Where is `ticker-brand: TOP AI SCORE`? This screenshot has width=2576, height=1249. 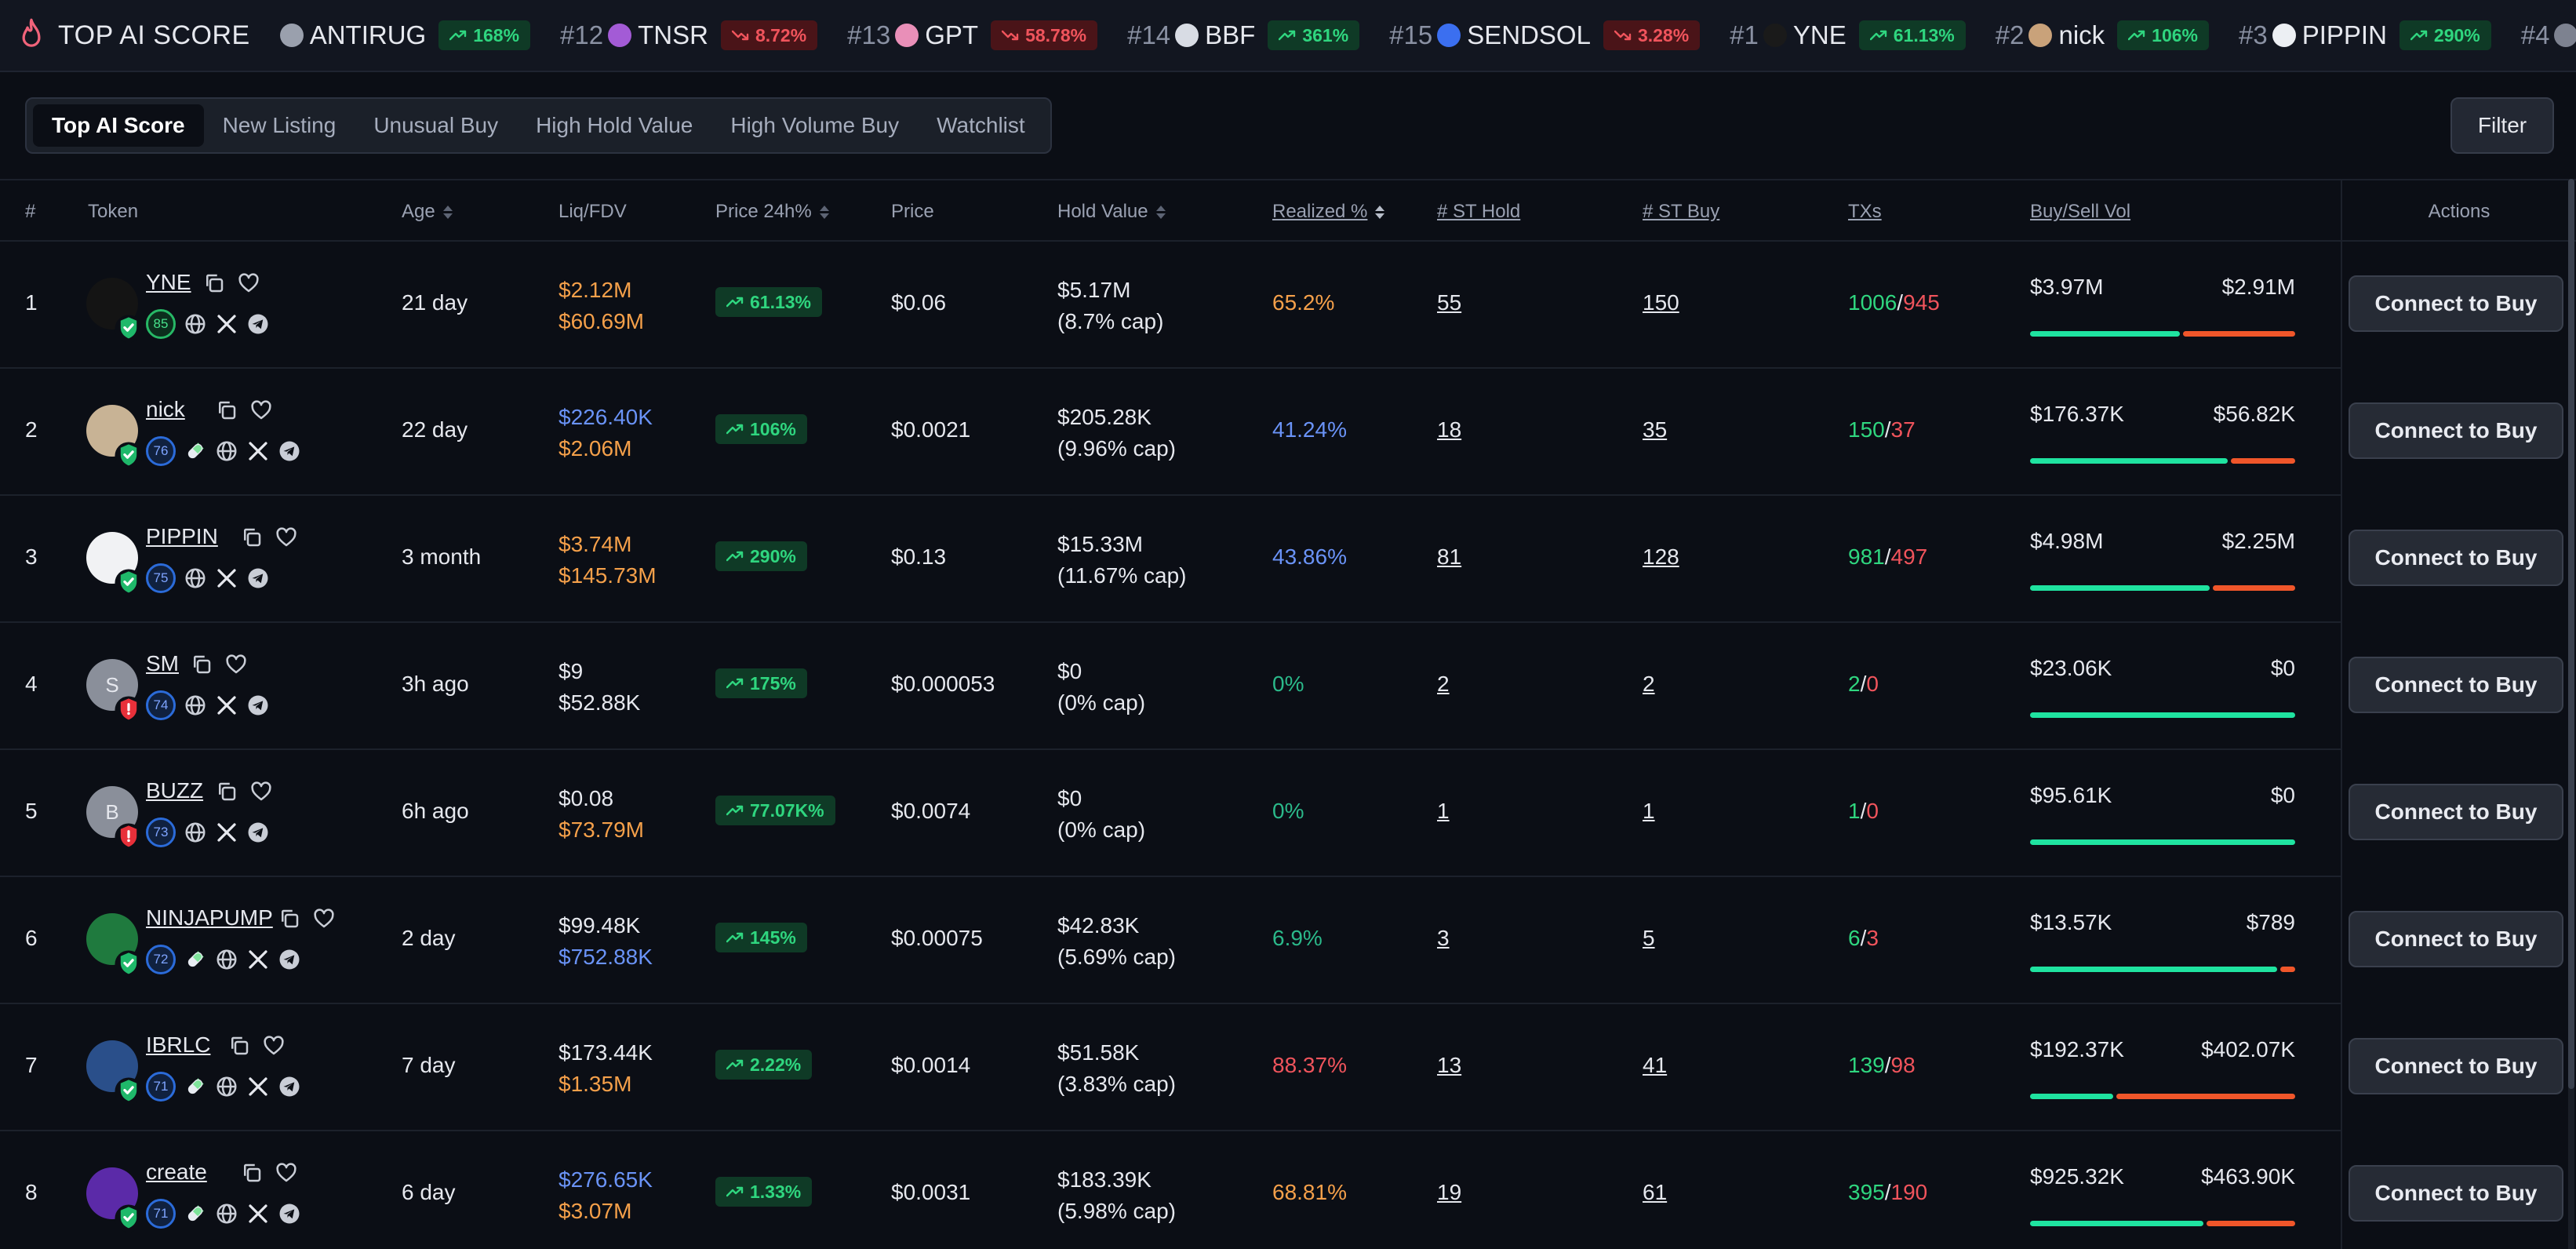 ticker-brand: TOP AI SCORE is located at coordinates (133, 35).